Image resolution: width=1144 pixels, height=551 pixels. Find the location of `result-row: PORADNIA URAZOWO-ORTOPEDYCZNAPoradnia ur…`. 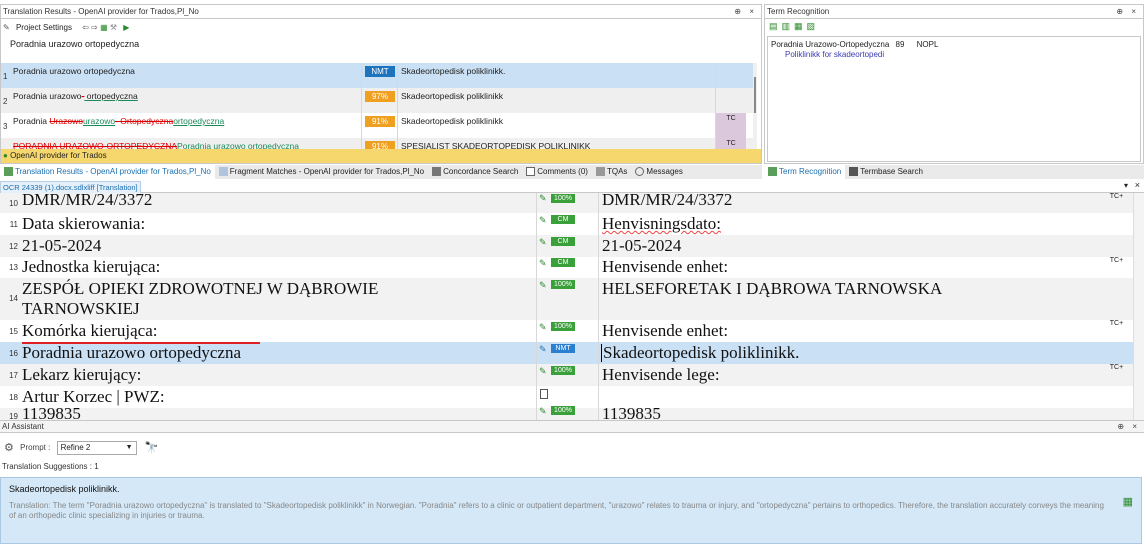

result-row: PORADNIA URAZOWO-ORTOPEDYCZNAPoradnia ur… is located at coordinates (377, 143).